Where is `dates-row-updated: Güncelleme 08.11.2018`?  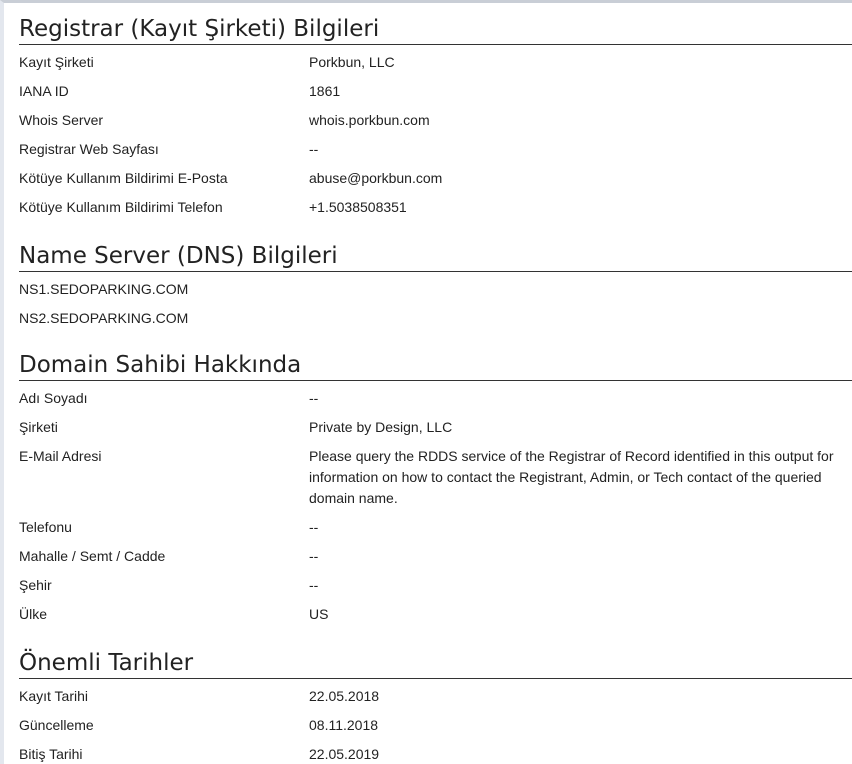 dates-row-updated: Güncelleme 08.11.2018 is located at coordinates (435, 725).